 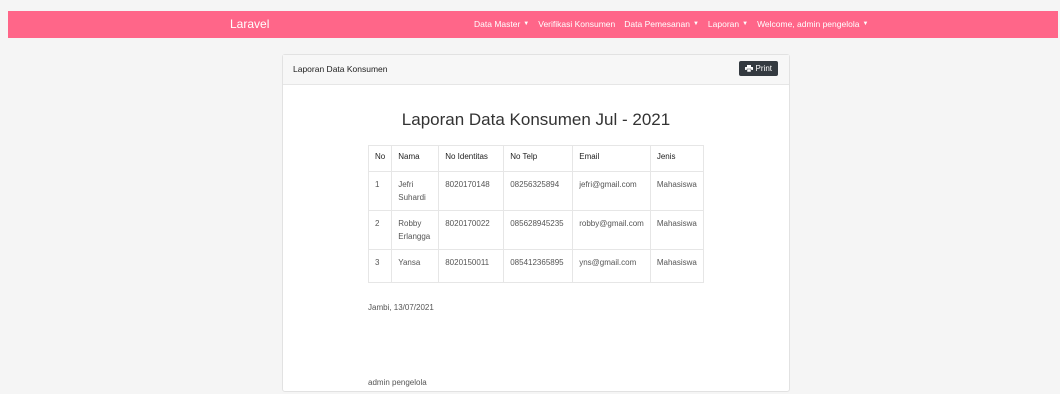 I want to click on column-header-jenis: Jenis, so click(x=676, y=158).